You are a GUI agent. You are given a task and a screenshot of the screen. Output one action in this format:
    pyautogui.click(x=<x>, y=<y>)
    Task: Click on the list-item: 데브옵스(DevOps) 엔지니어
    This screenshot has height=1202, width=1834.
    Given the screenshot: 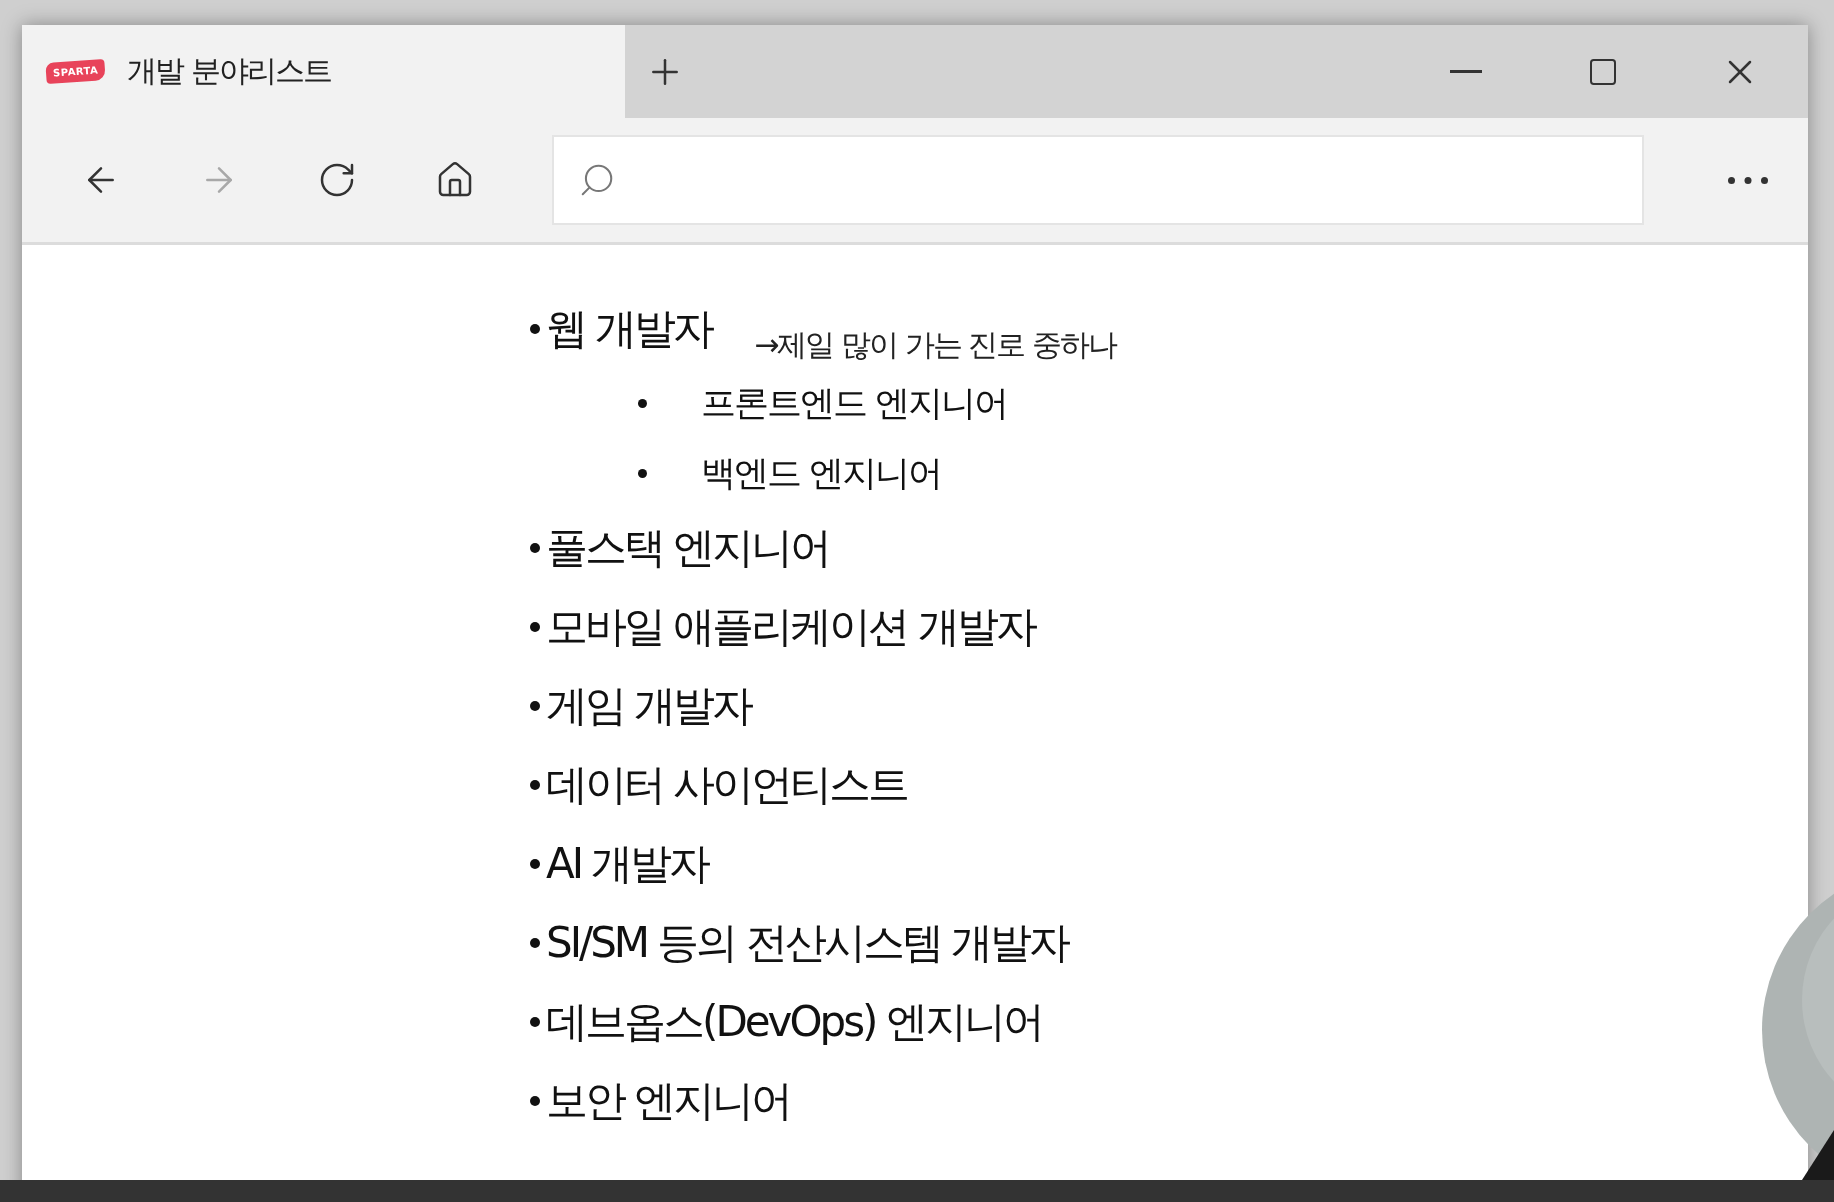 What is the action you would take?
    pyautogui.click(x=794, y=1021)
    